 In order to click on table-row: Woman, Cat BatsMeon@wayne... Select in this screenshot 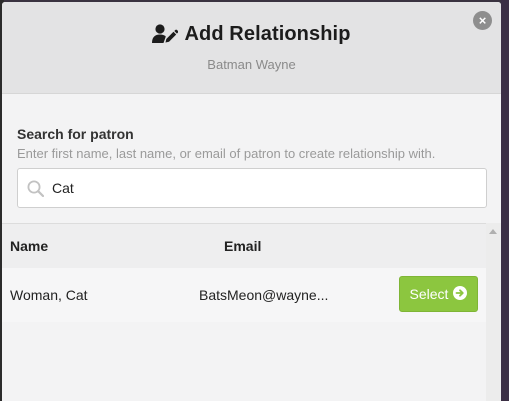, I will do `click(244, 295)`.